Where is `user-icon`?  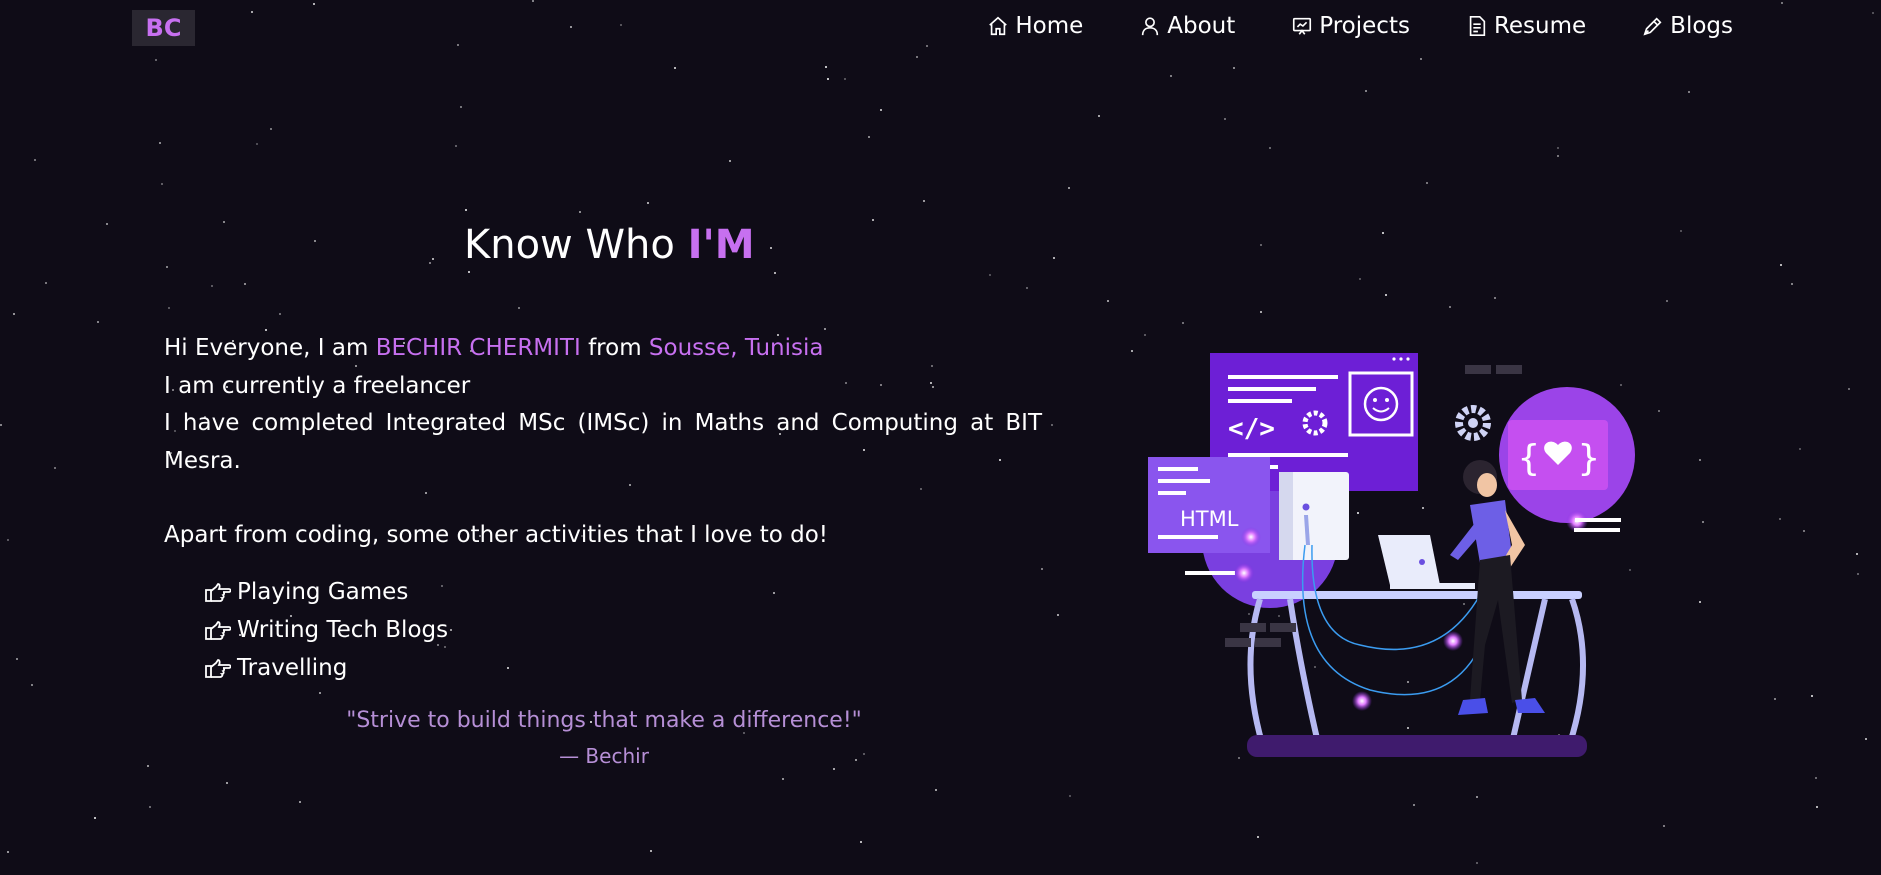
user-icon is located at coordinates (1150, 26).